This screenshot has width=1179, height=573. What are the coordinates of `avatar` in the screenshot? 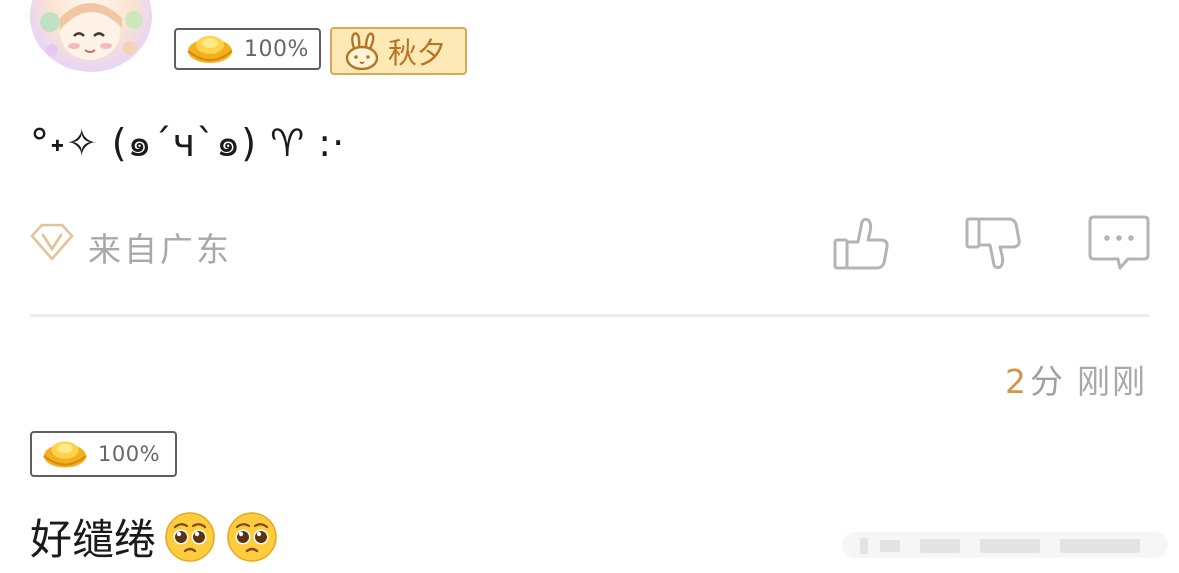 It's located at (91, 36).